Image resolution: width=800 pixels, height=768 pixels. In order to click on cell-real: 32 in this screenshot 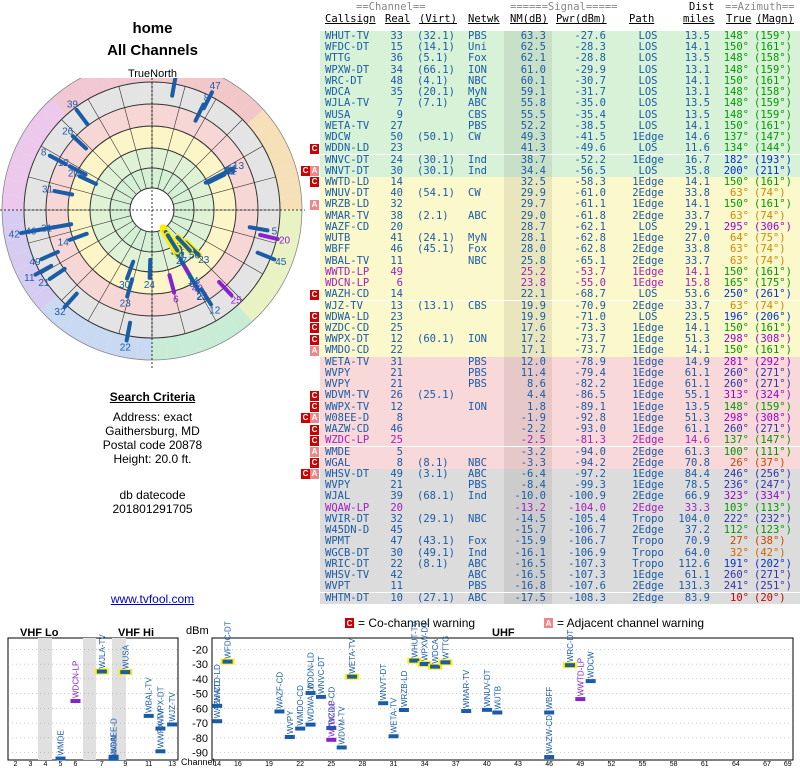, I will do `click(396, 204)`.